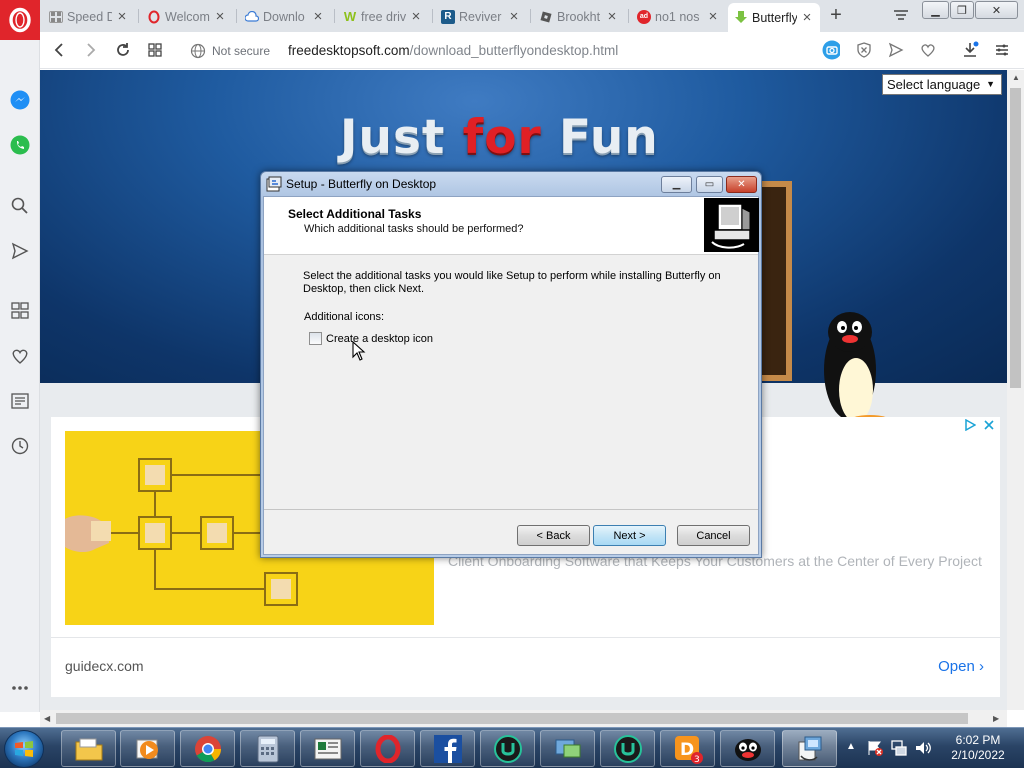  I want to click on taskbar-chrome, so click(207, 748).